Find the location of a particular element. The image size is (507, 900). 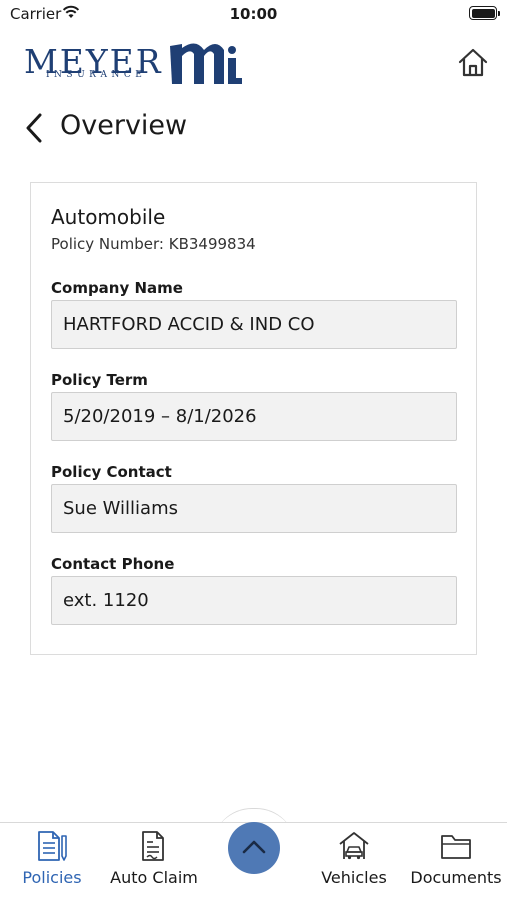

chevron-up-icon is located at coordinates (254, 847).